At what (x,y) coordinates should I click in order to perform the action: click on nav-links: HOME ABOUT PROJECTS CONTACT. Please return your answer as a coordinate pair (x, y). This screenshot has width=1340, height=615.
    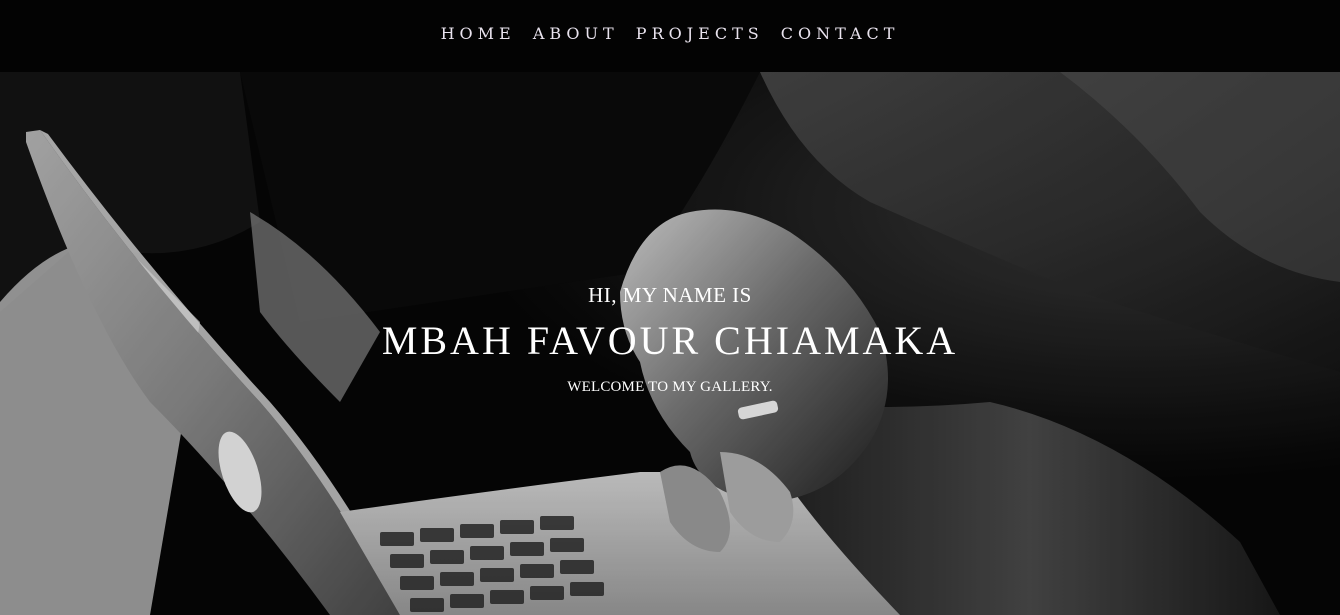
    Looking at the image, I should click on (670, 33).